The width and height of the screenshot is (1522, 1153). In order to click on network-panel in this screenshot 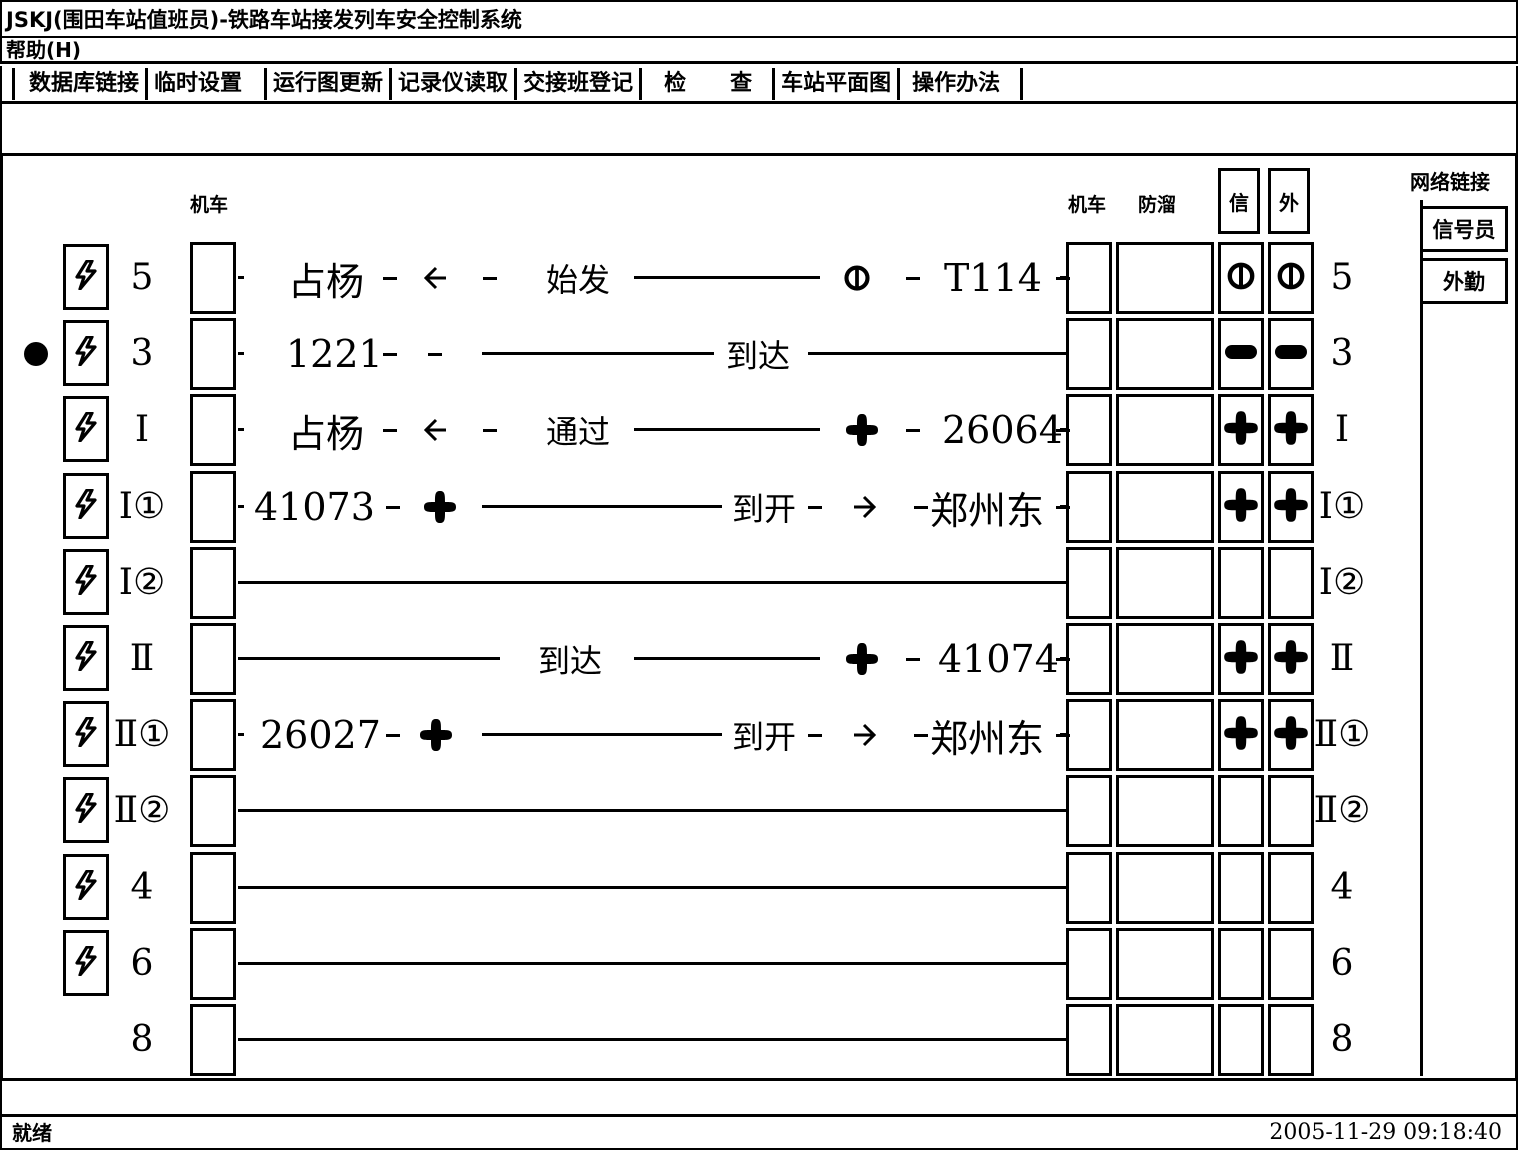, I will do `click(1467, 638)`.